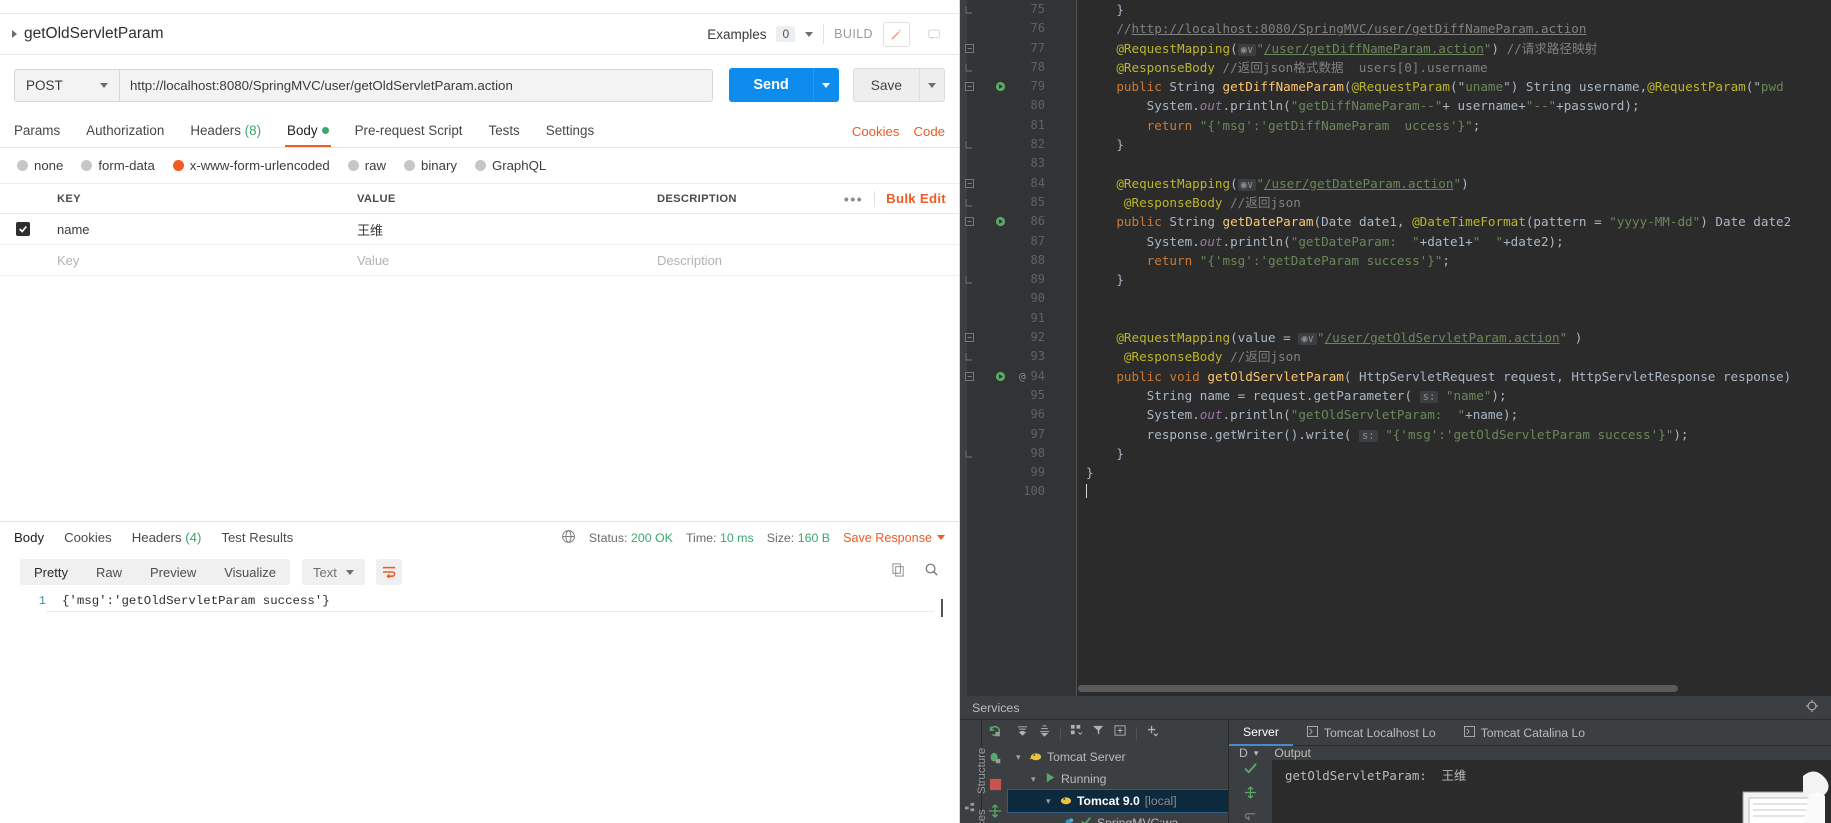 This screenshot has width=1831, height=823. What do you see at coordinates (932, 85) in the screenshot?
I see `save-options-button` at bounding box center [932, 85].